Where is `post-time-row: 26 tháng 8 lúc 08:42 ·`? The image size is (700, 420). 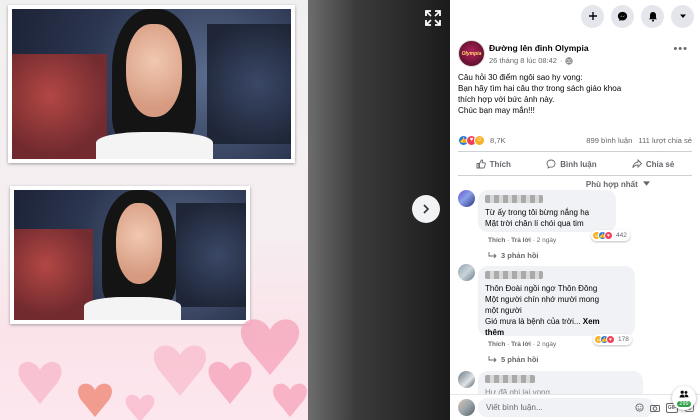 post-time-row: 26 tháng 8 lúc 08:42 · is located at coordinates (531, 60).